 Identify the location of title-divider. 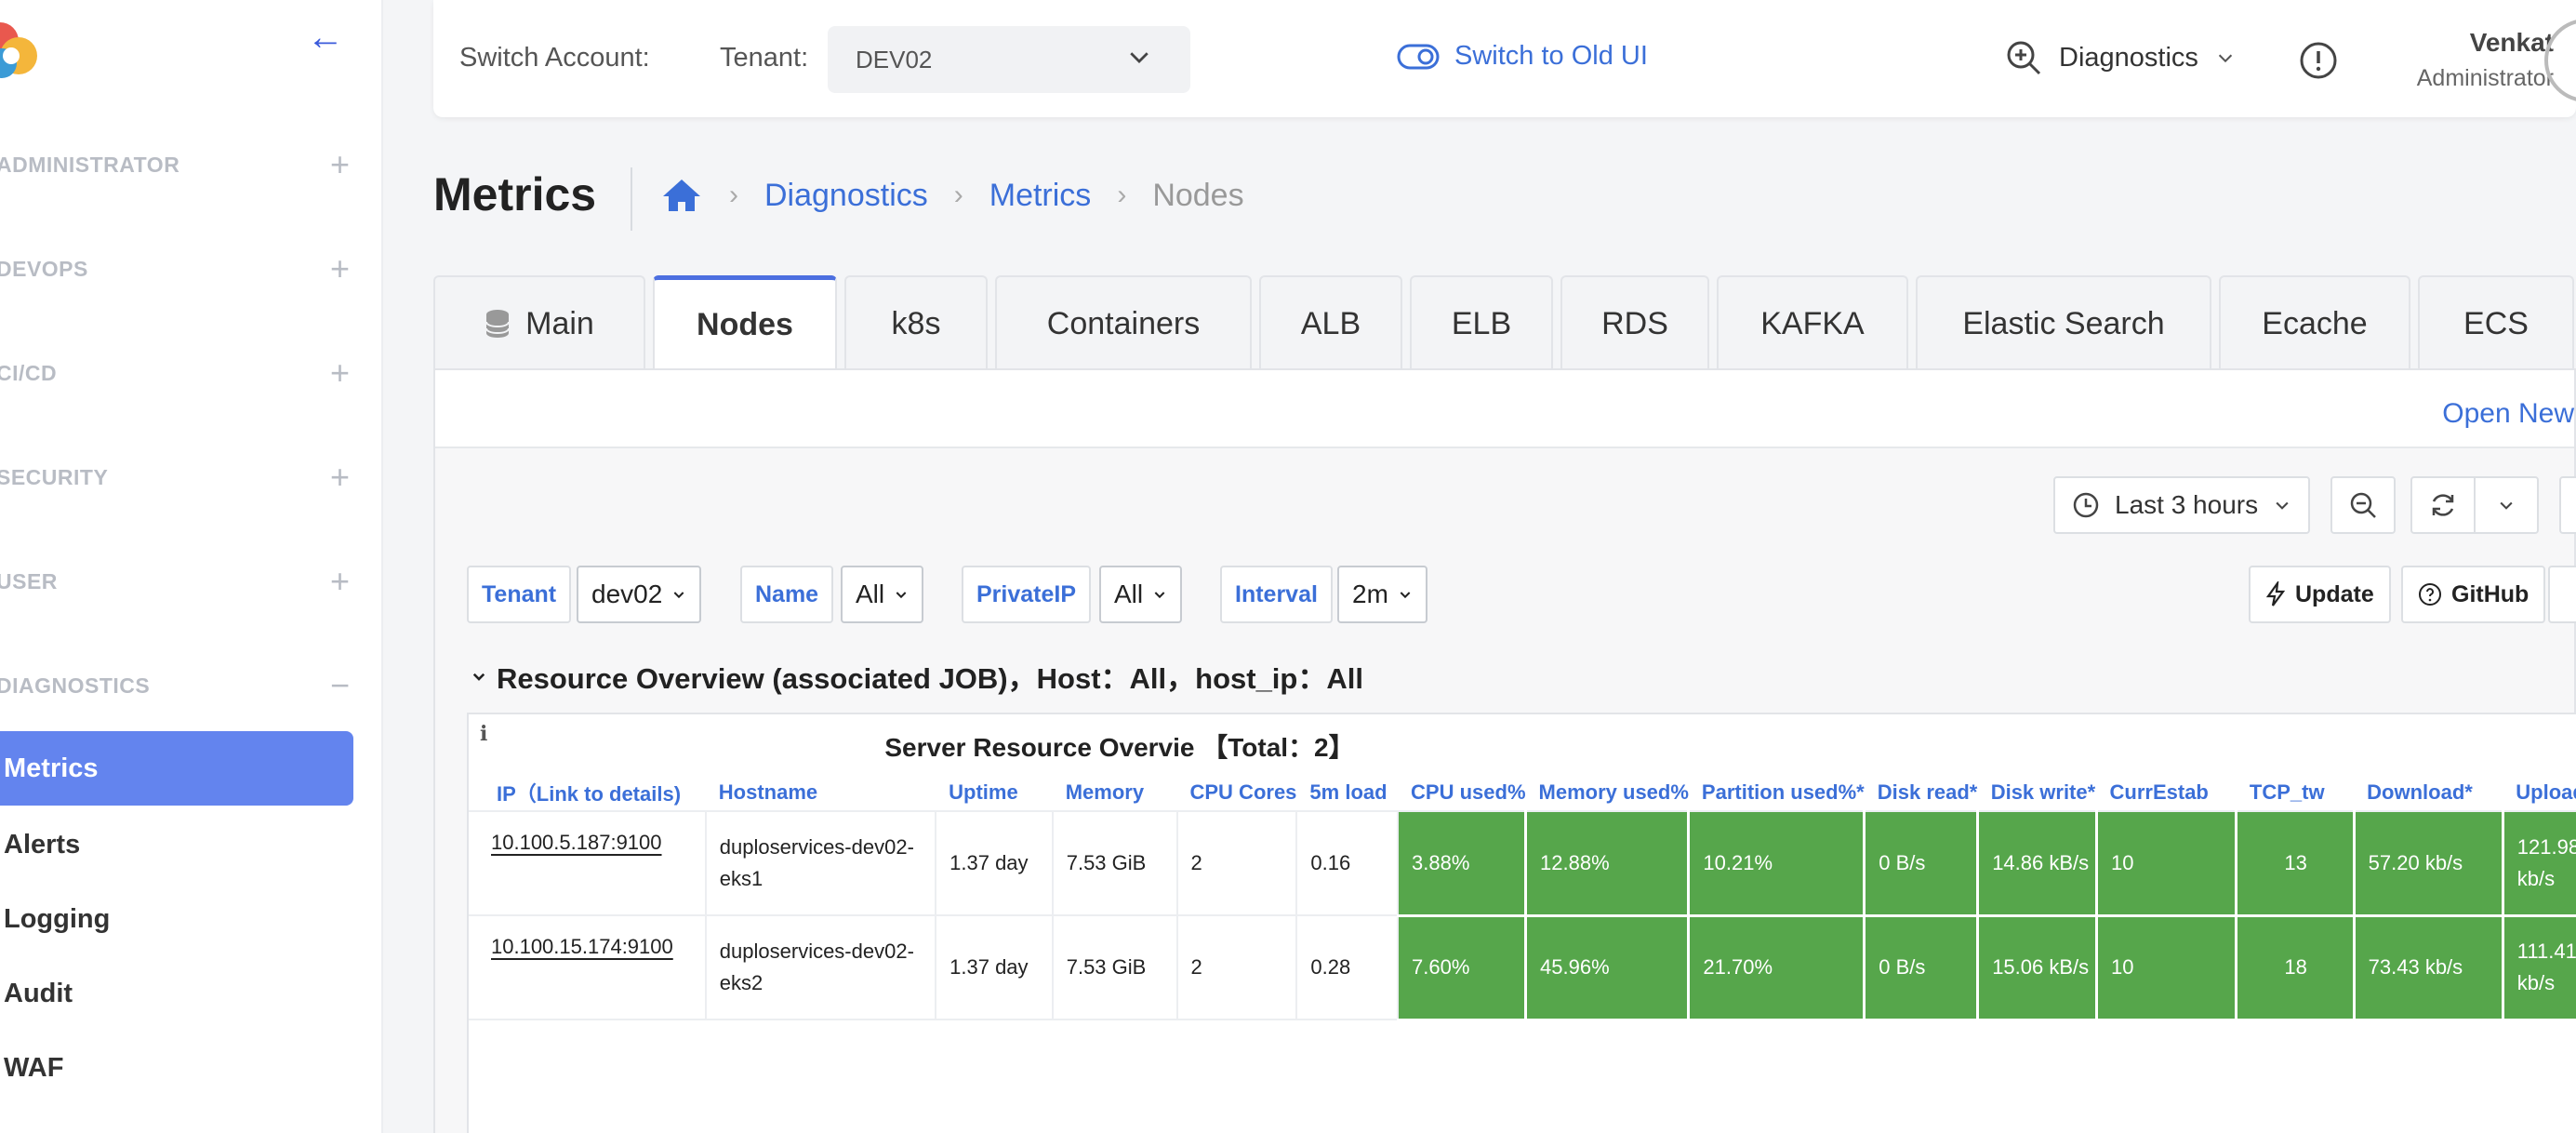
(631, 199).